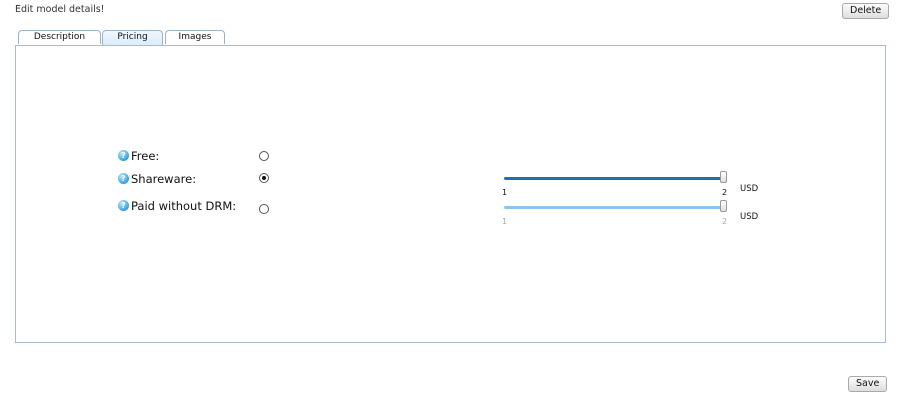 Image resolution: width=900 pixels, height=400 pixels. What do you see at coordinates (725, 192) in the screenshot?
I see `slider-1-max-label: 2` at bounding box center [725, 192].